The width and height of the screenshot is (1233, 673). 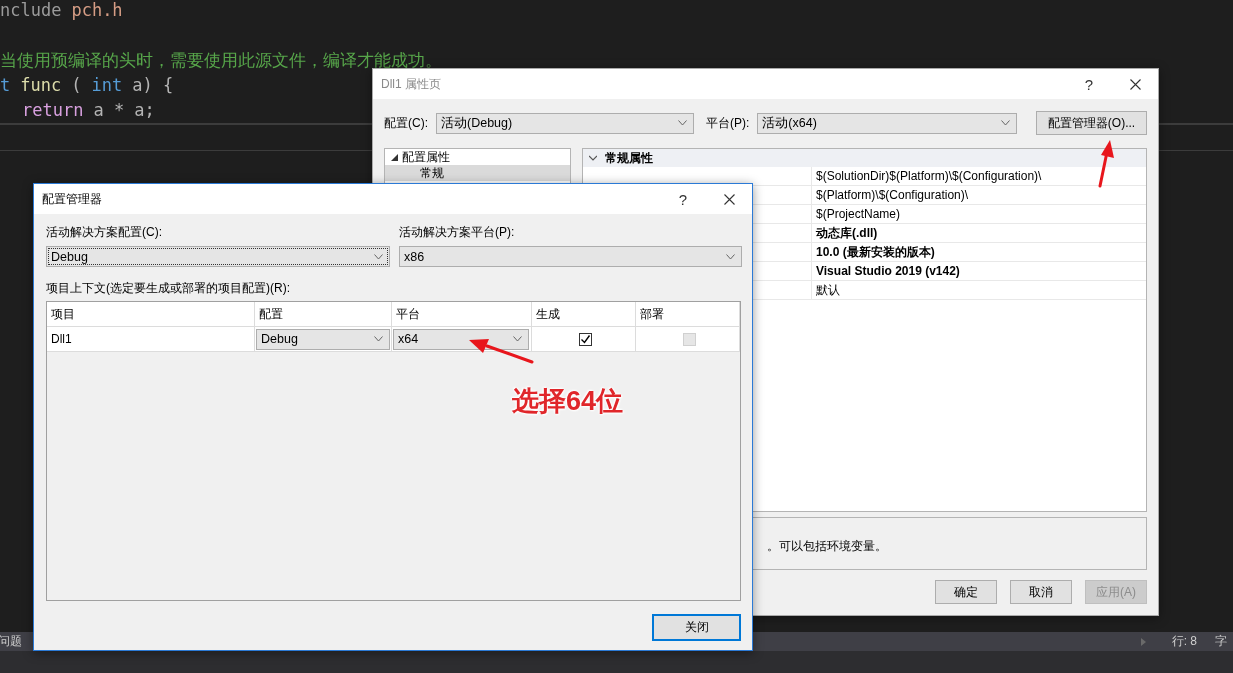 What do you see at coordinates (1184, 641) in the screenshot?
I see `line-number-text: 行: 8` at bounding box center [1184, 641].